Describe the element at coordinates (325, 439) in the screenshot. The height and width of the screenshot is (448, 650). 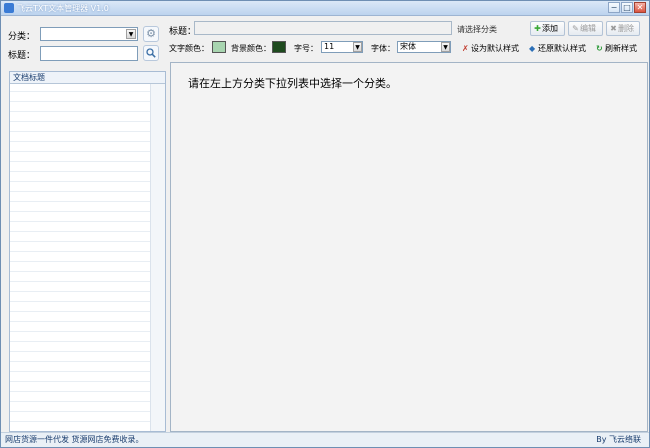
I see `status-bar: 网店货源一件代发 货源网店免费收录。 By 飞云络联` at that location.